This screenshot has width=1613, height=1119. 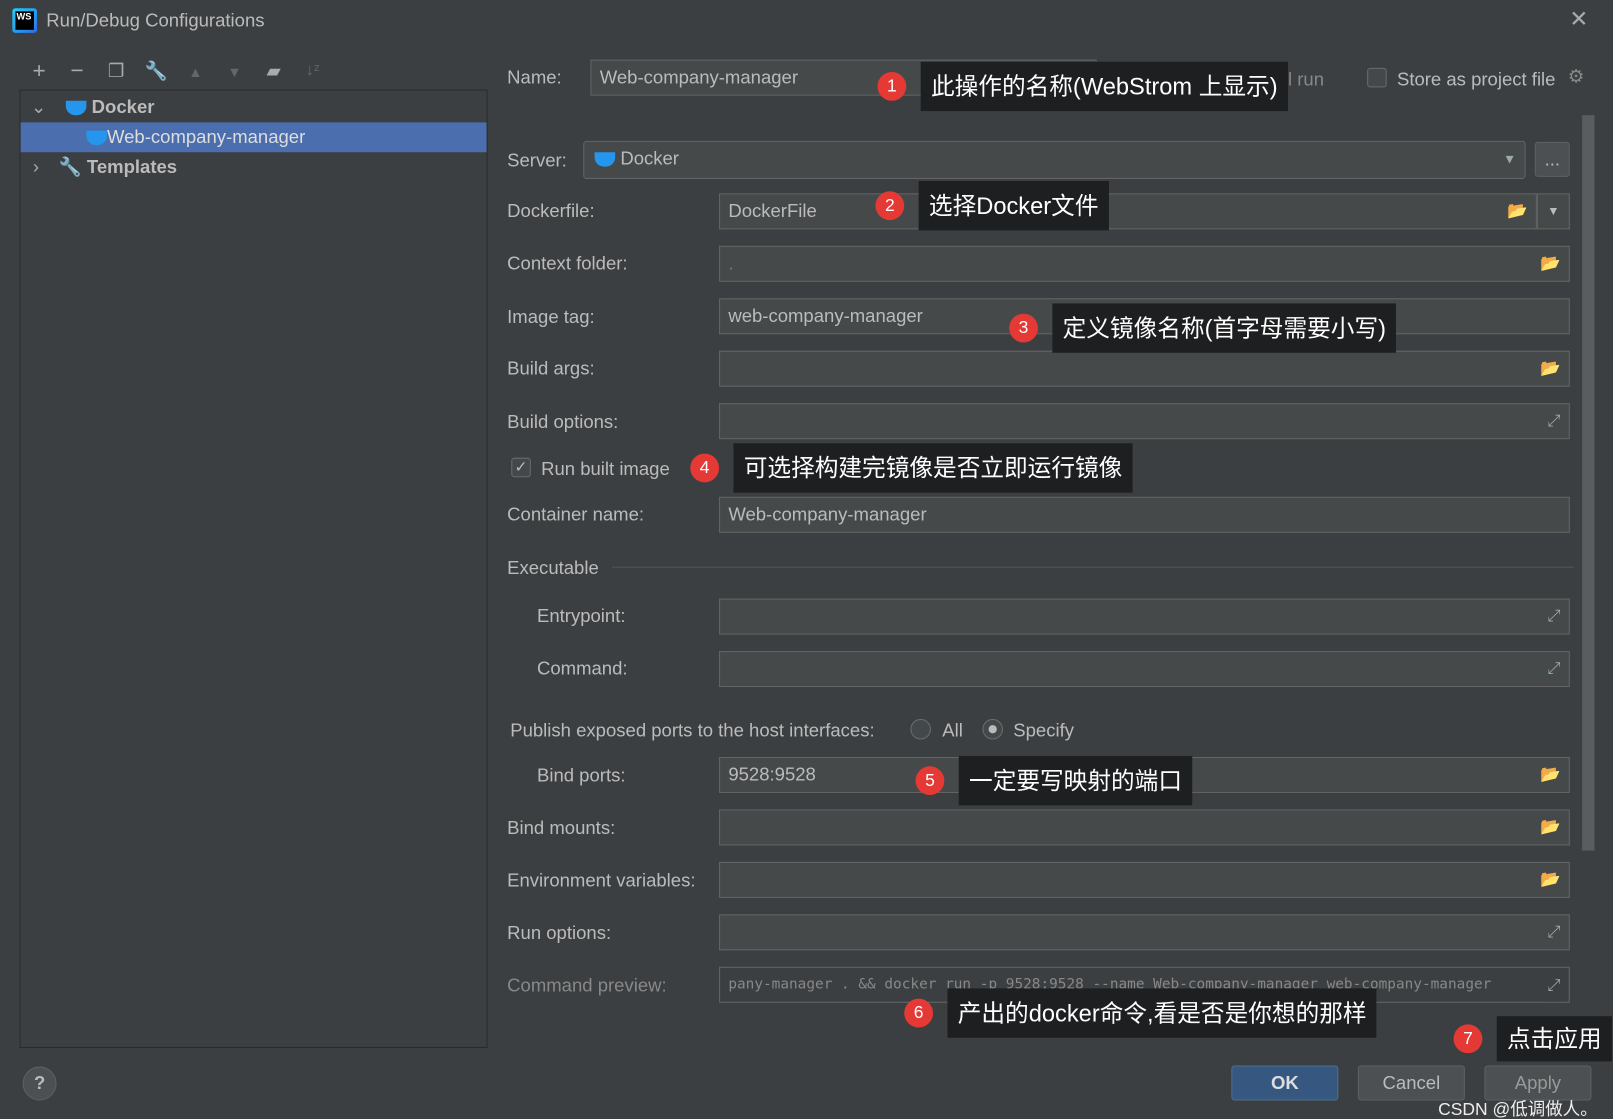 What do you see at coordinates (254, 108) in the screenshot?
I see `tree-node-docker: ⌄ Docker` at bounding box center [254, 108].